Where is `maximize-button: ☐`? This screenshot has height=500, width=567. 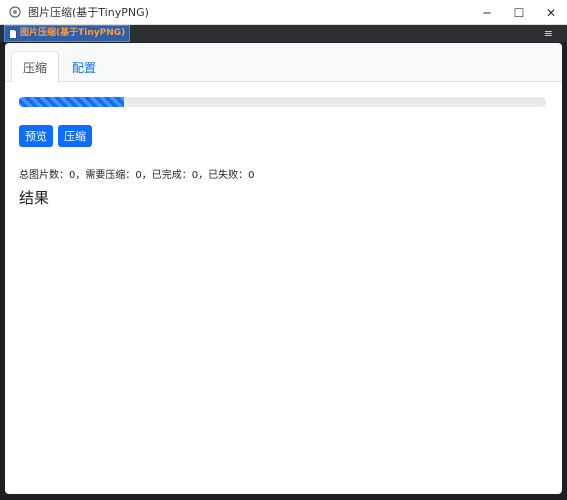
maximize-button: ☐ is located at coordinates (519, 12).